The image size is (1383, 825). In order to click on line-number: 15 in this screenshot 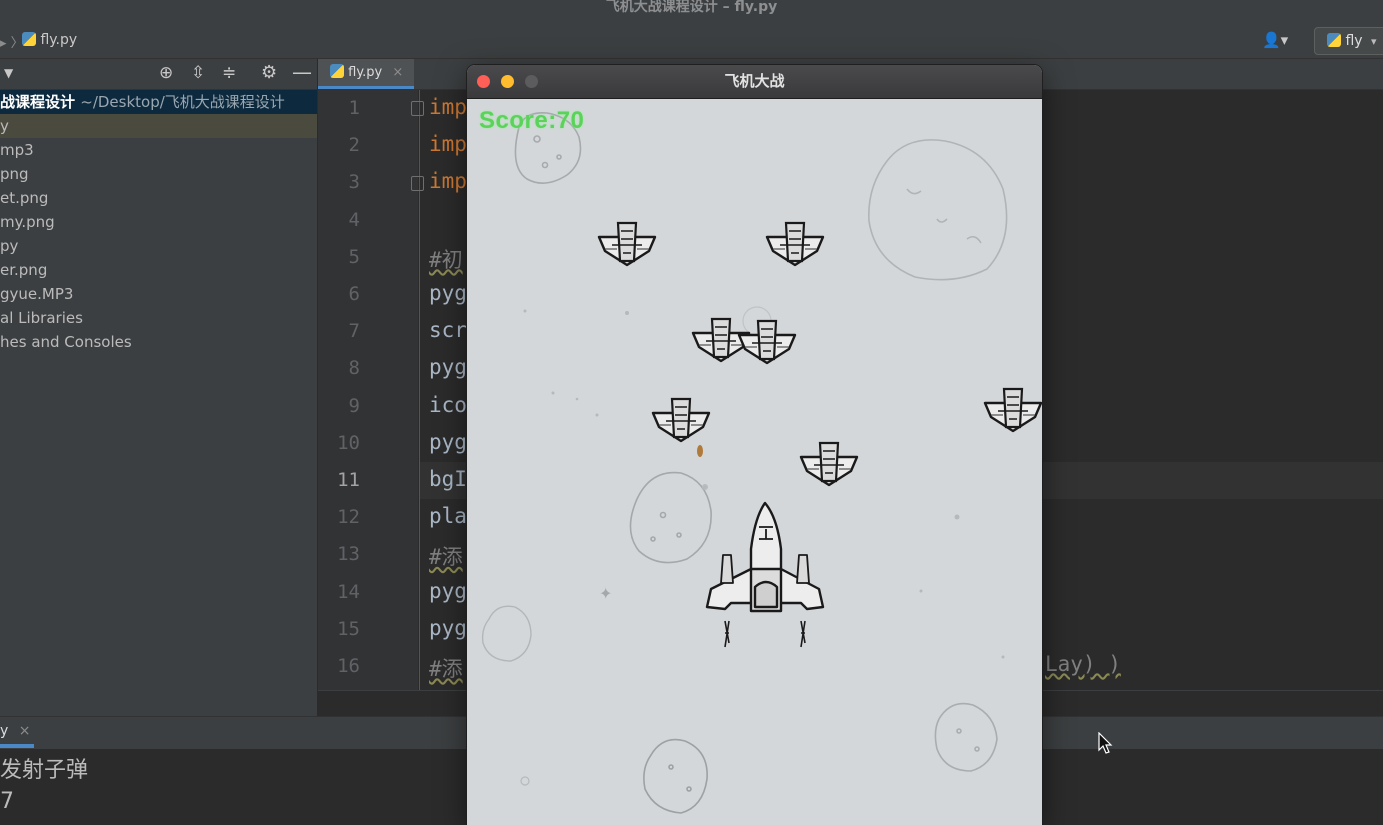, I will do `click(339, 629)`.